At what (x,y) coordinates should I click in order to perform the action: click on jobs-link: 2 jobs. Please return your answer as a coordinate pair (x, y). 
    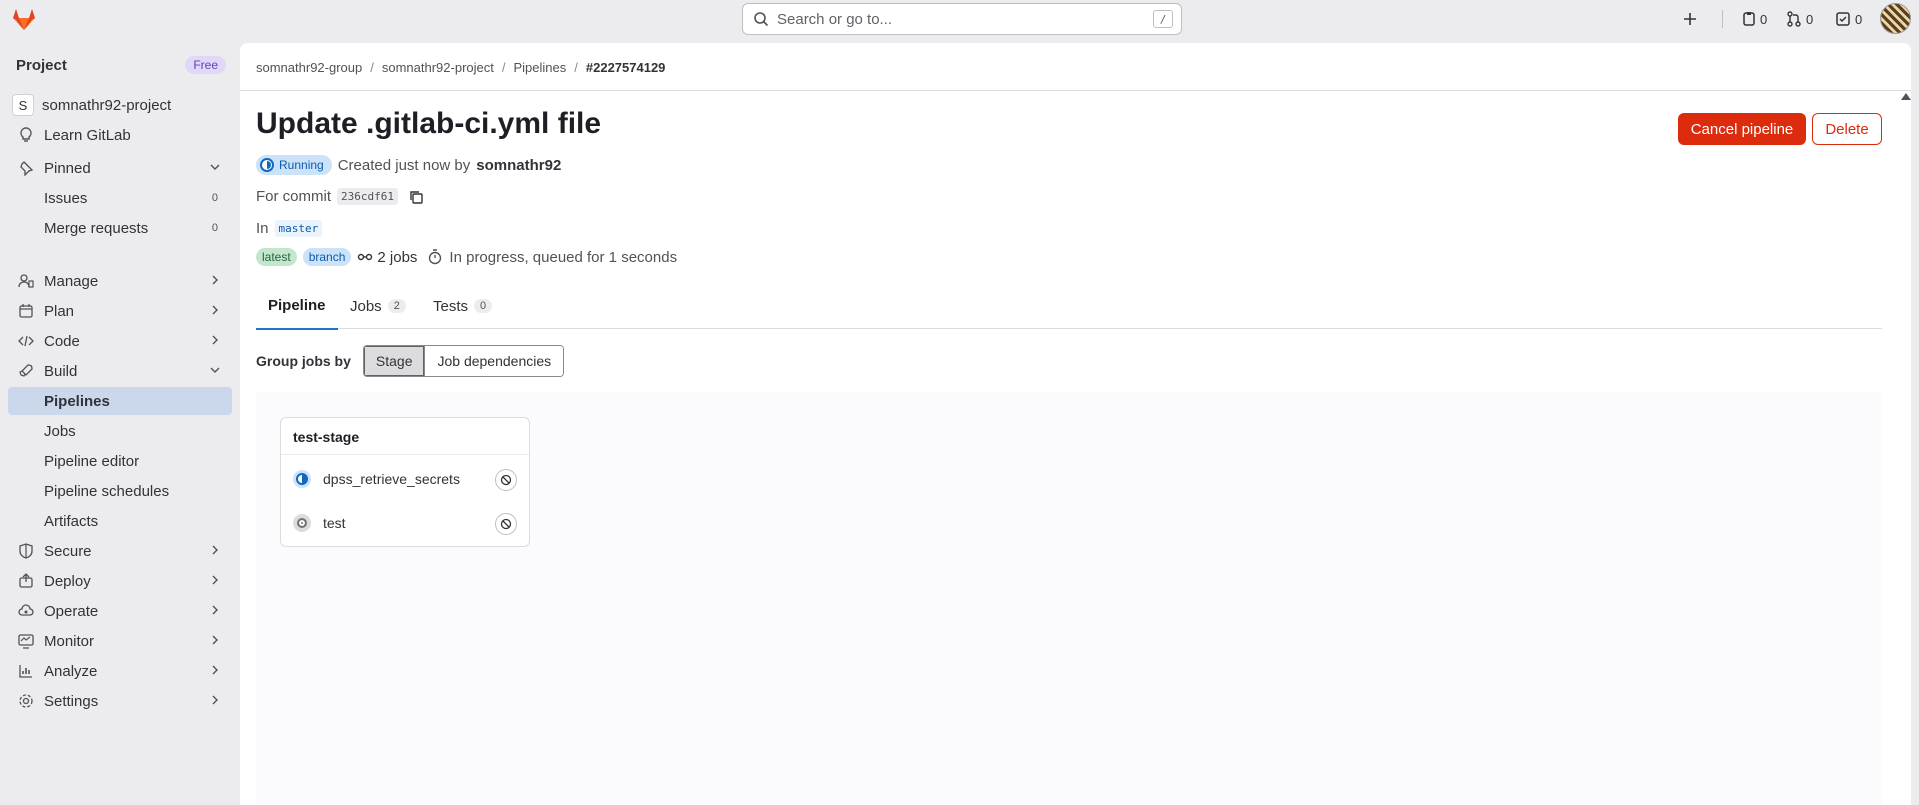
    Looking at the image, I should click on (387, 257).